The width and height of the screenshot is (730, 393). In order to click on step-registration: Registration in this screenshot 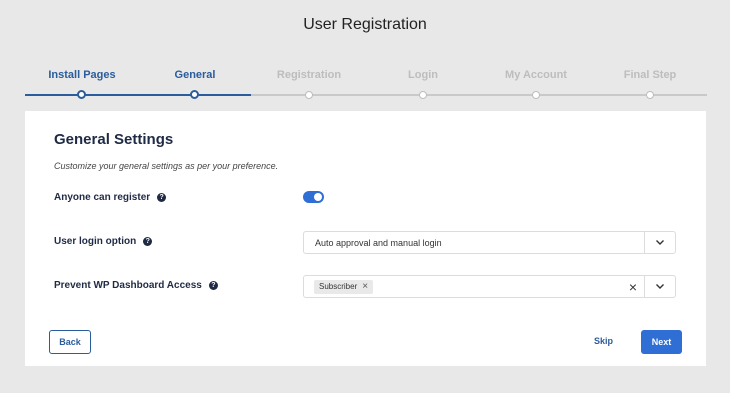, I will do `click(309, 83)`.